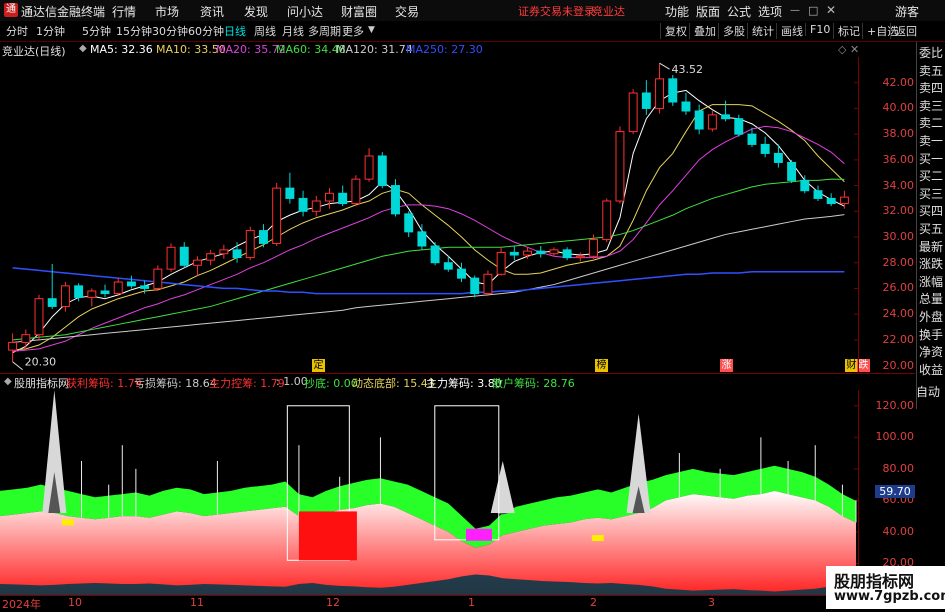 This screenshot has width=945, height=612. Describe the element at coordinates (931, 229) in the screenshot. I see `side-item-10: 买五` at that location.